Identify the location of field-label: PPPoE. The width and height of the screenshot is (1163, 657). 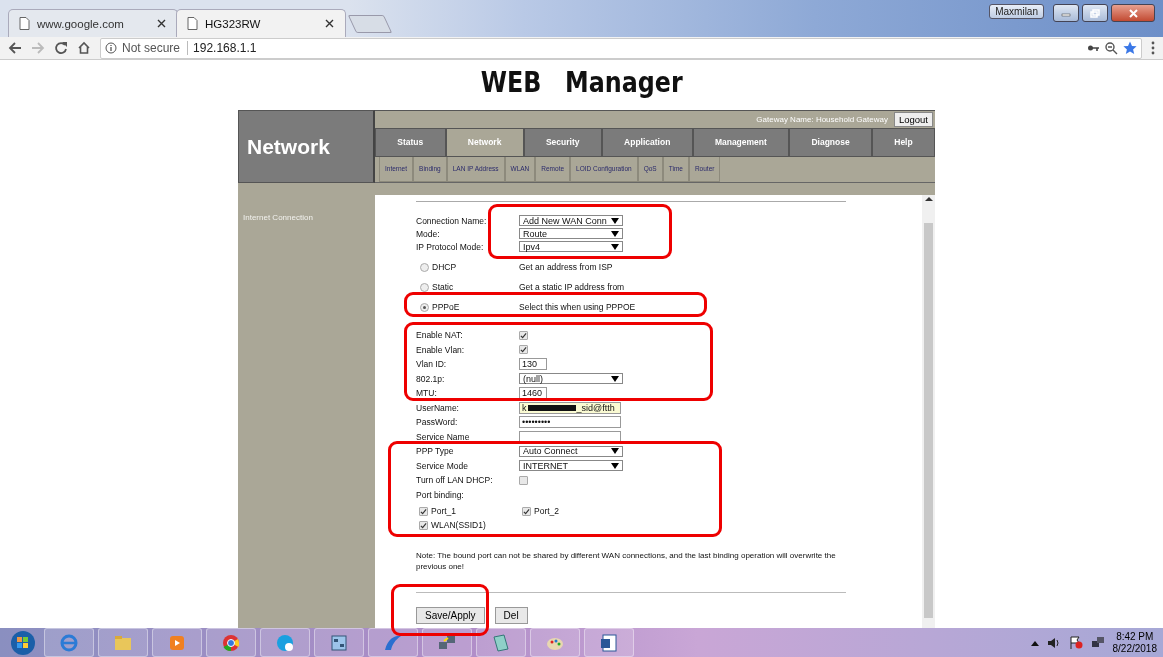
(446, 307).